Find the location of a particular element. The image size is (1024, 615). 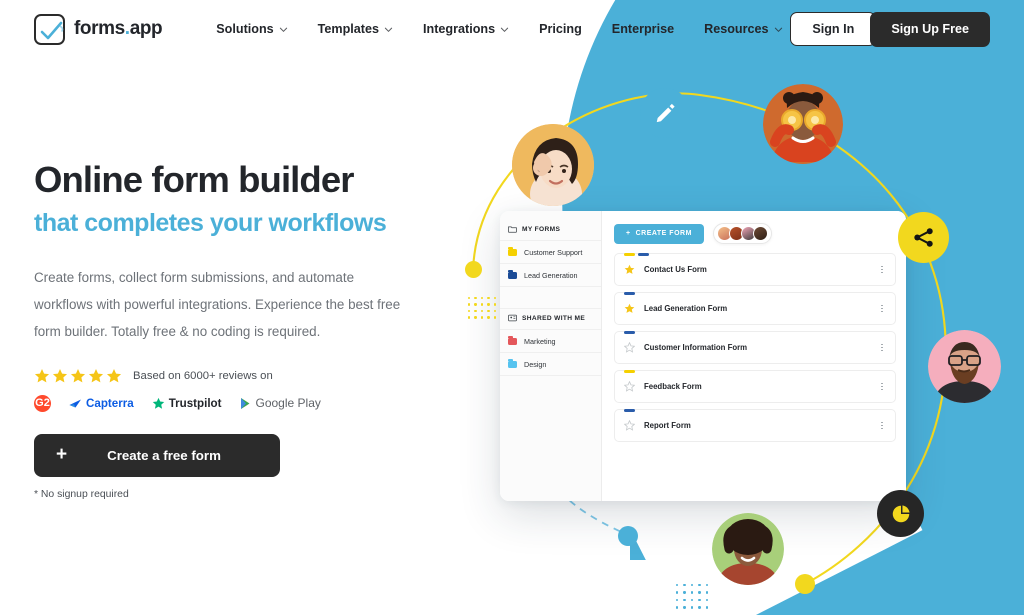

sidebar-filler is located at coordinates (550, 438).